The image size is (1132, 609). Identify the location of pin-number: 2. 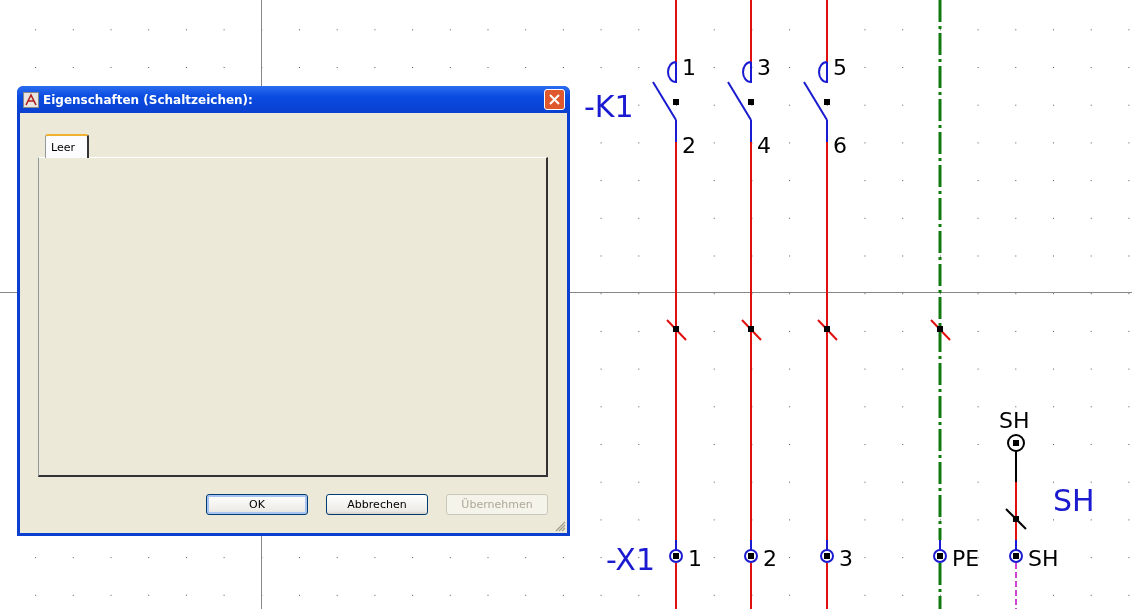
(689, 145).